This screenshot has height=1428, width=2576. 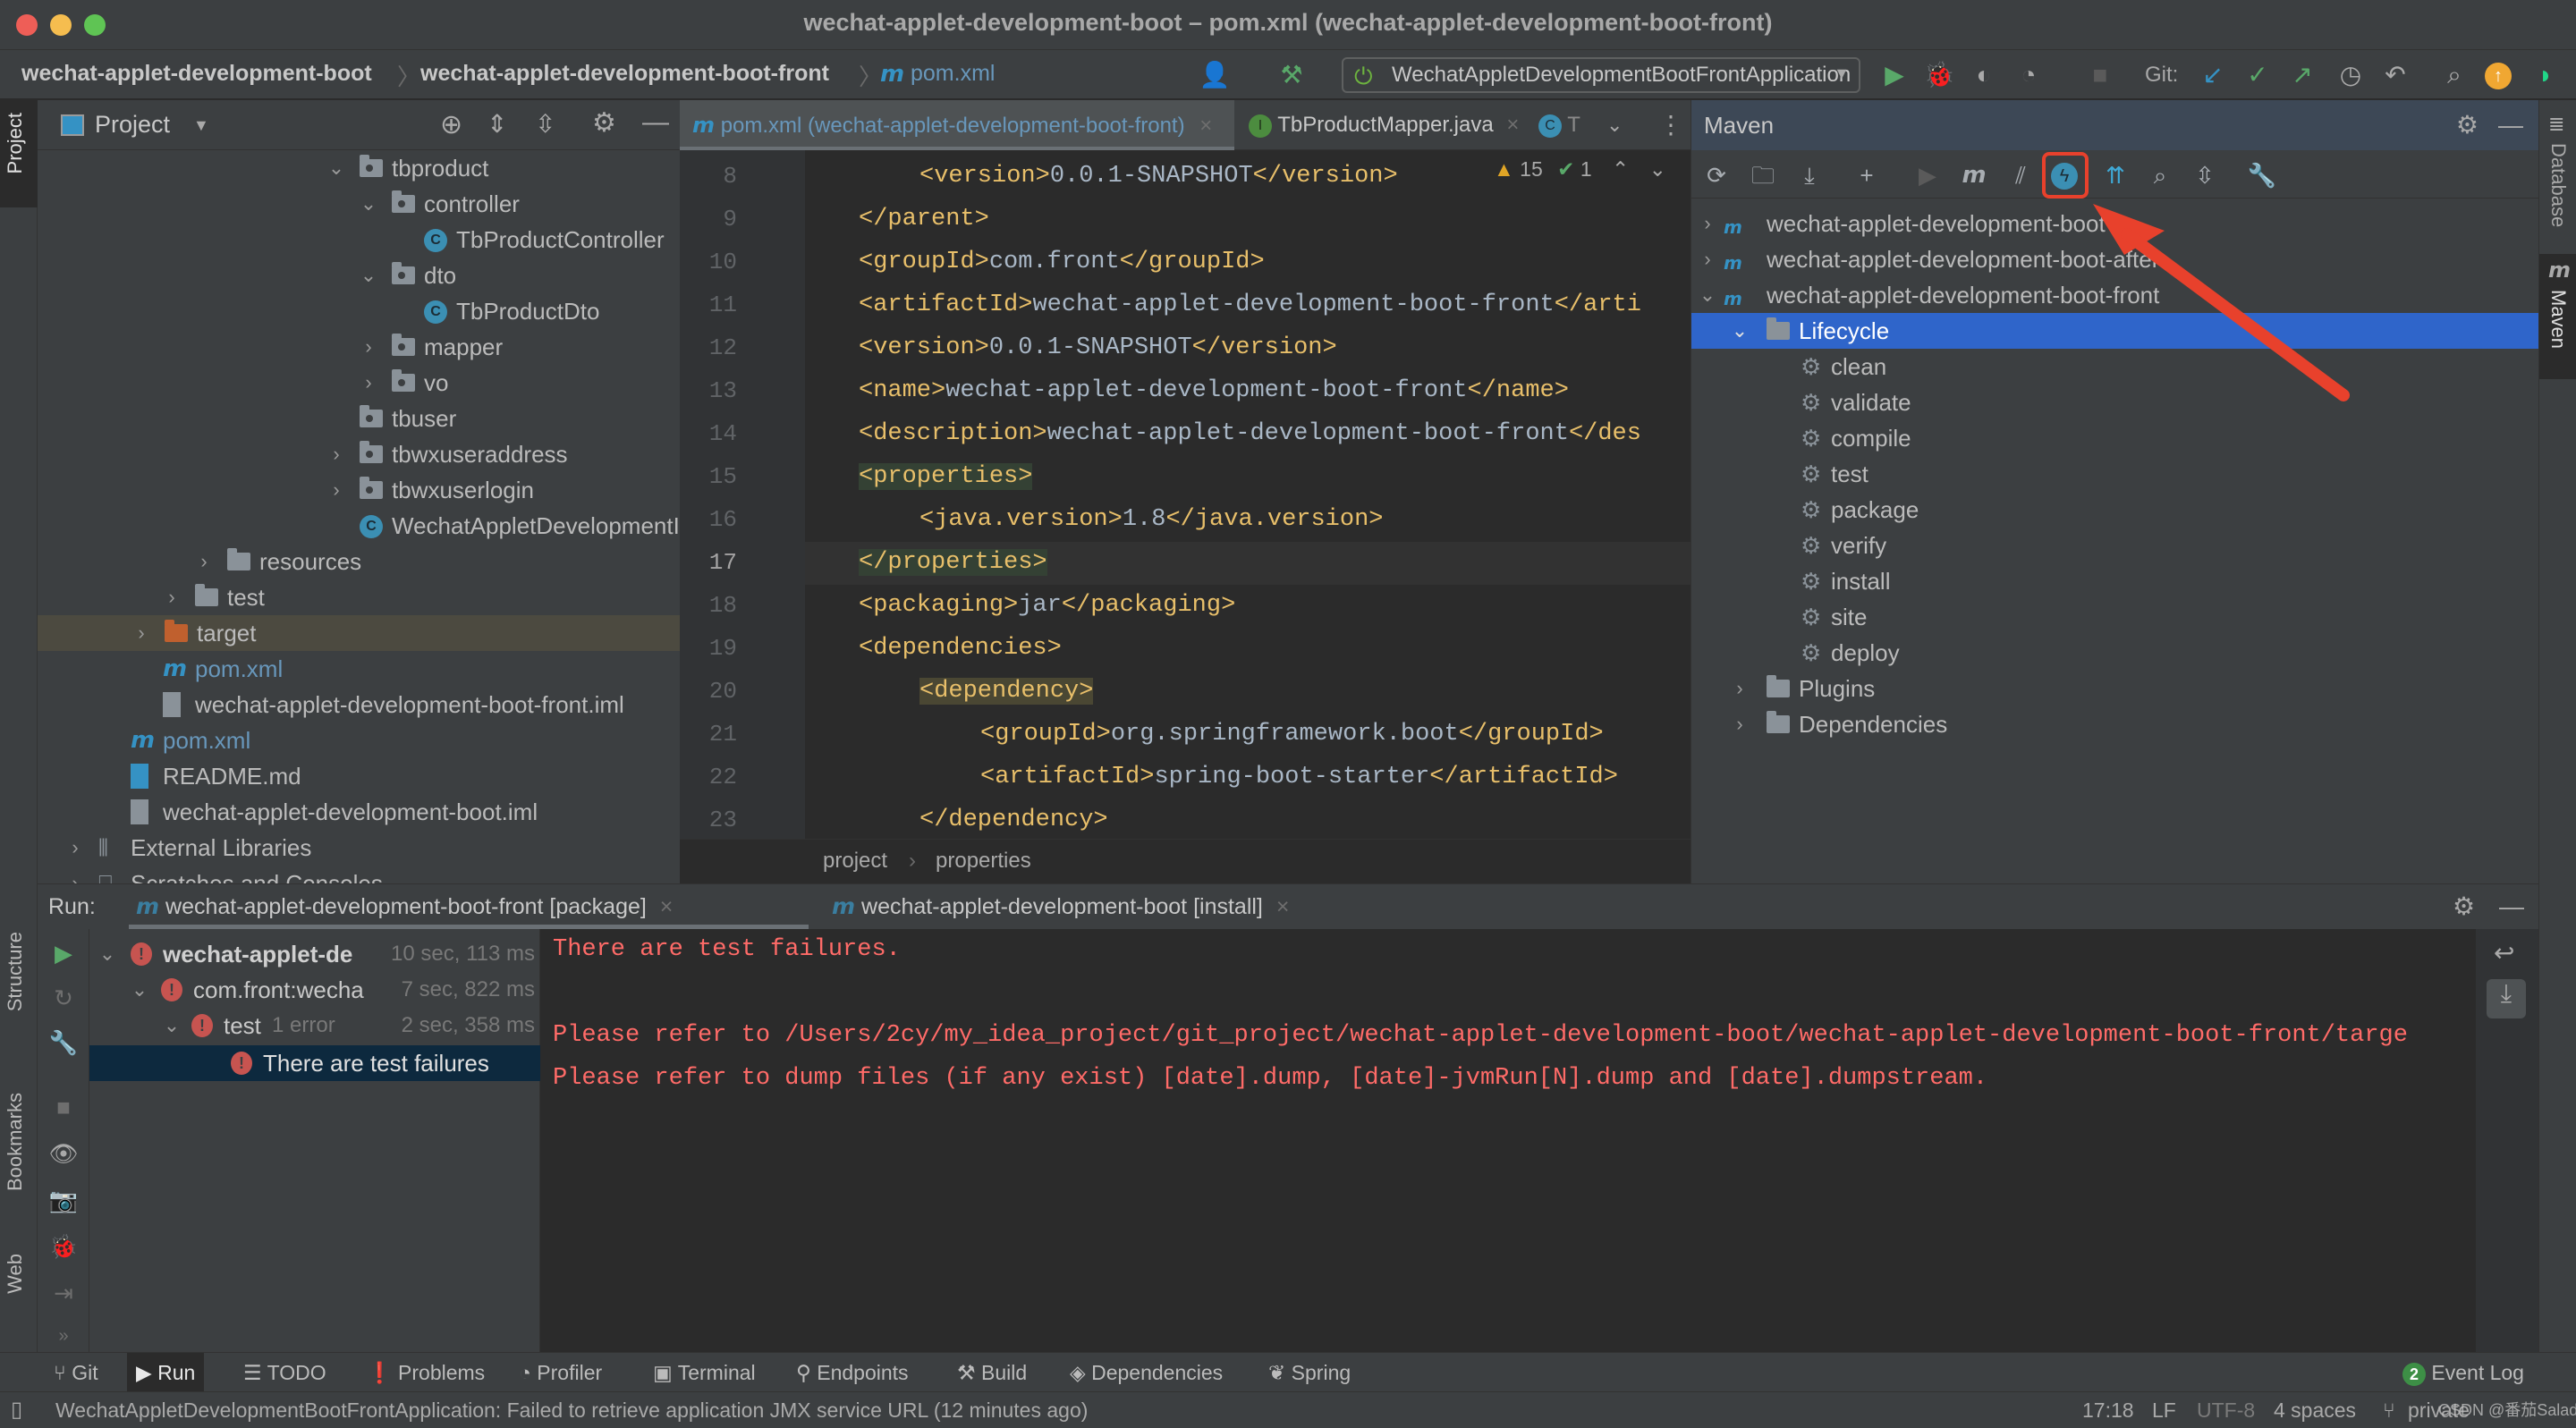 I want to click on tree-item: ⌄ controller, so click(x=359, y=204).